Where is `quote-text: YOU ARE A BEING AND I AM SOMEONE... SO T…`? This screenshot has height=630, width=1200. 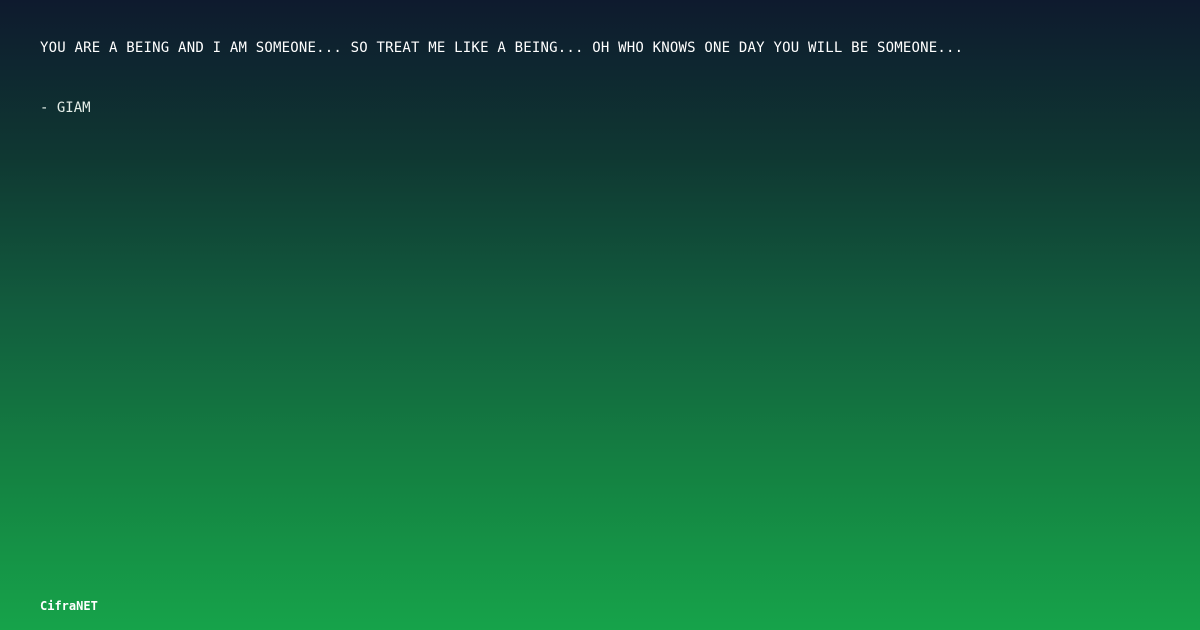
quote-text: YOU ARE A BEING AND I AM SOMEONE... SO T… is located at coordinates (502, 48).